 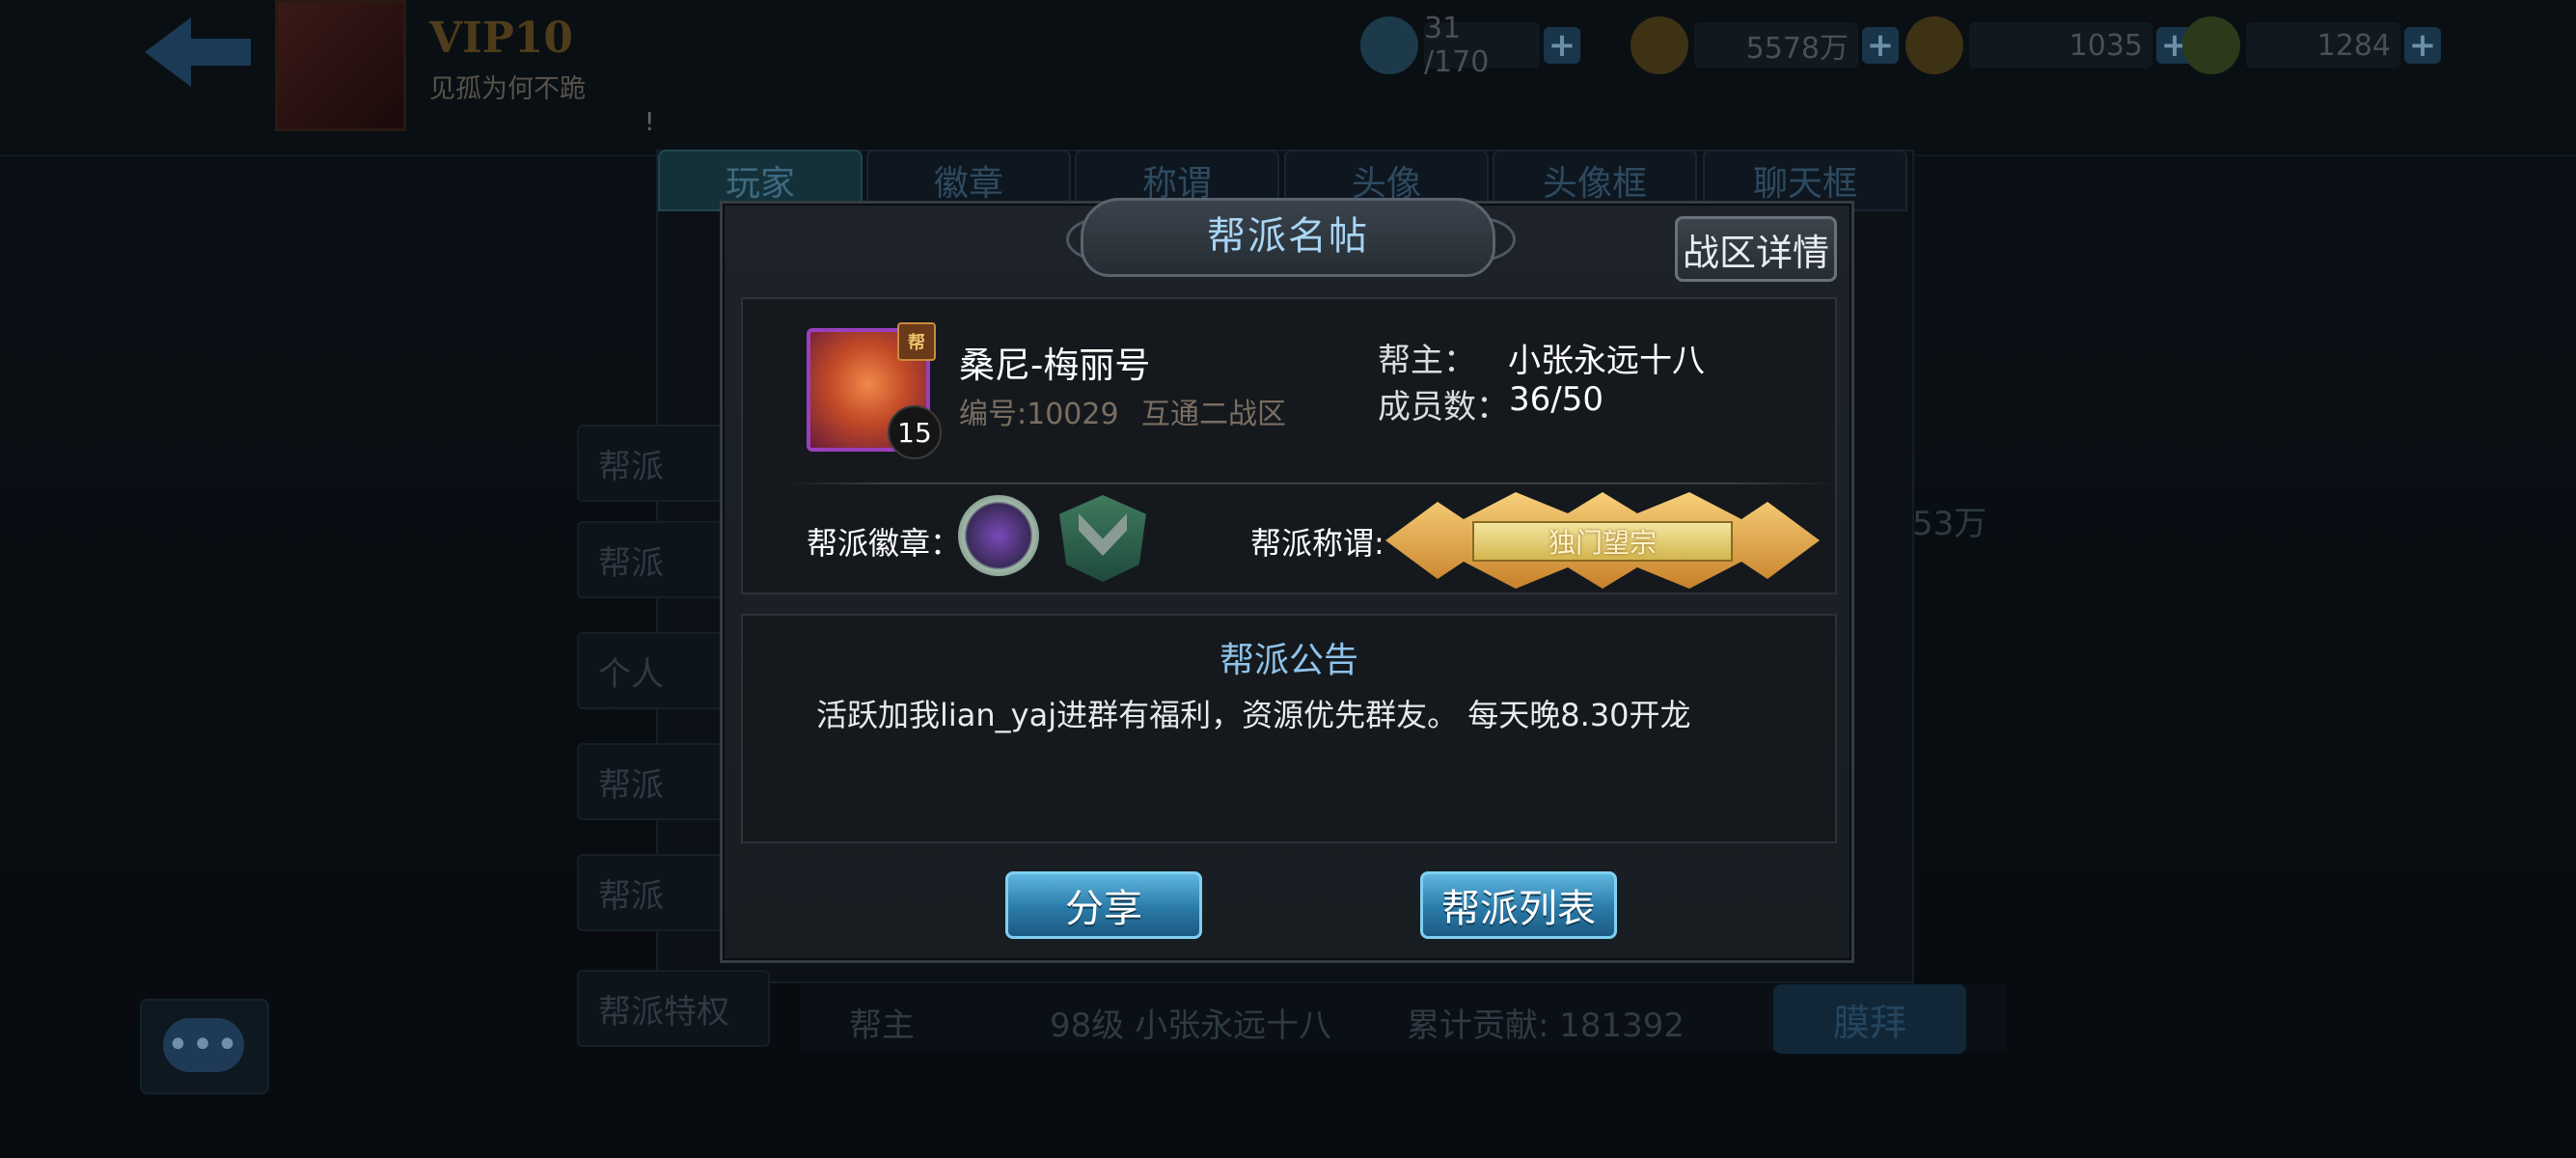 I want to click on add-gold-button: +, so click(x=1880, y=45).